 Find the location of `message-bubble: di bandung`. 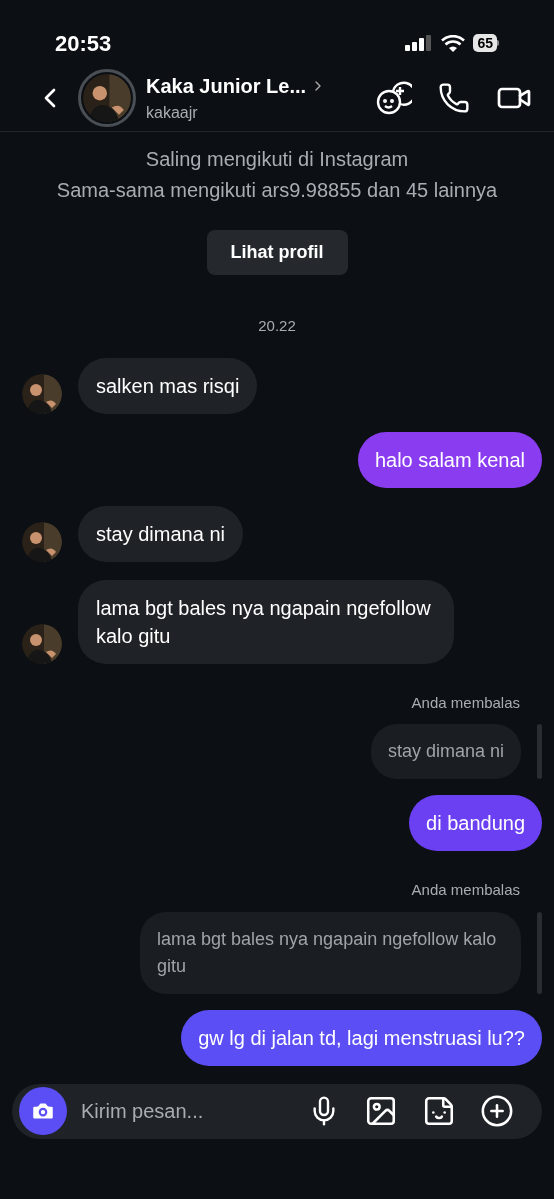

message-bubble: di bandung is located at coordinates (475, 823).